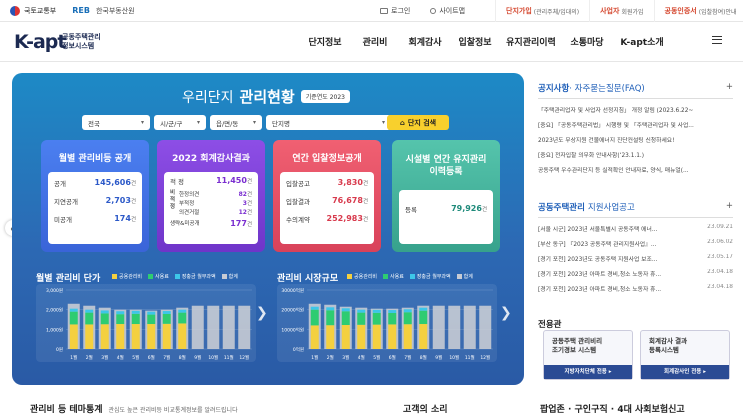 This screenshot has width=743, height=417. What do you see at coordinates (612, 410) in the screenshot?
I see `popup-zone-heading: 팝업존 · 구인구직 · 4대 사회보험신고` at bounding box center [612, 410].